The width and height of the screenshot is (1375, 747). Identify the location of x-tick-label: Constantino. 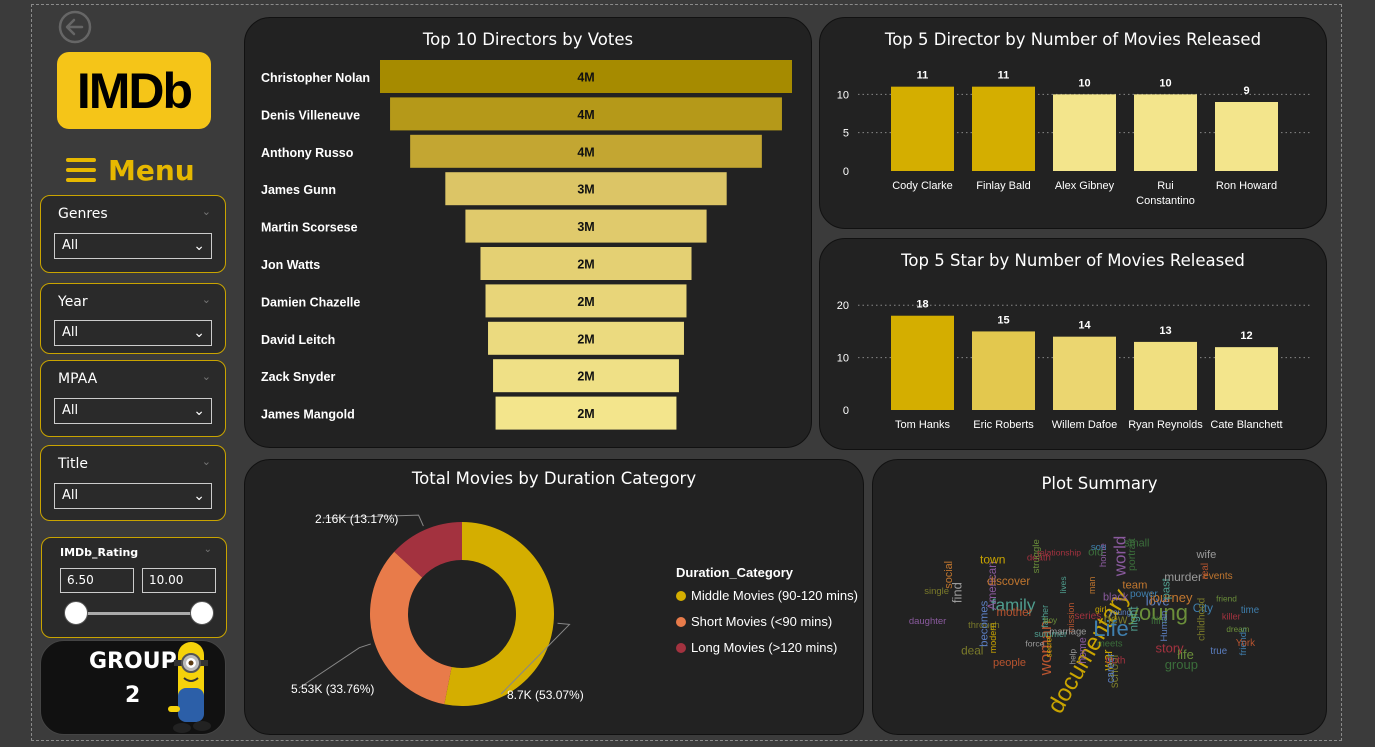
(1165, 201).